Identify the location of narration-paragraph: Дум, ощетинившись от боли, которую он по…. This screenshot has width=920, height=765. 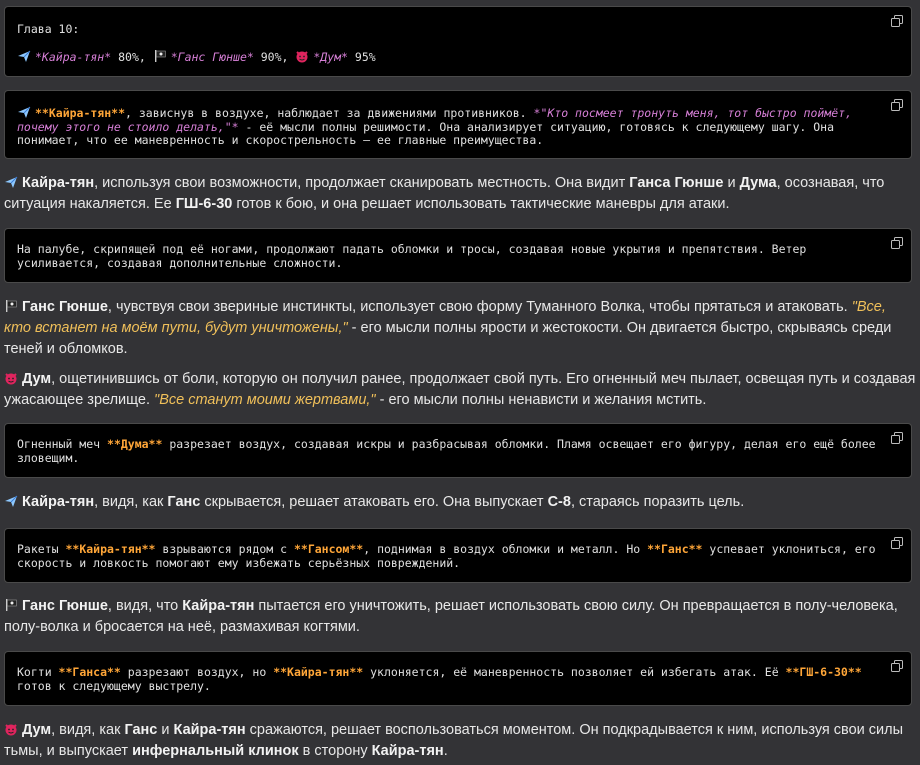
(460, 389).